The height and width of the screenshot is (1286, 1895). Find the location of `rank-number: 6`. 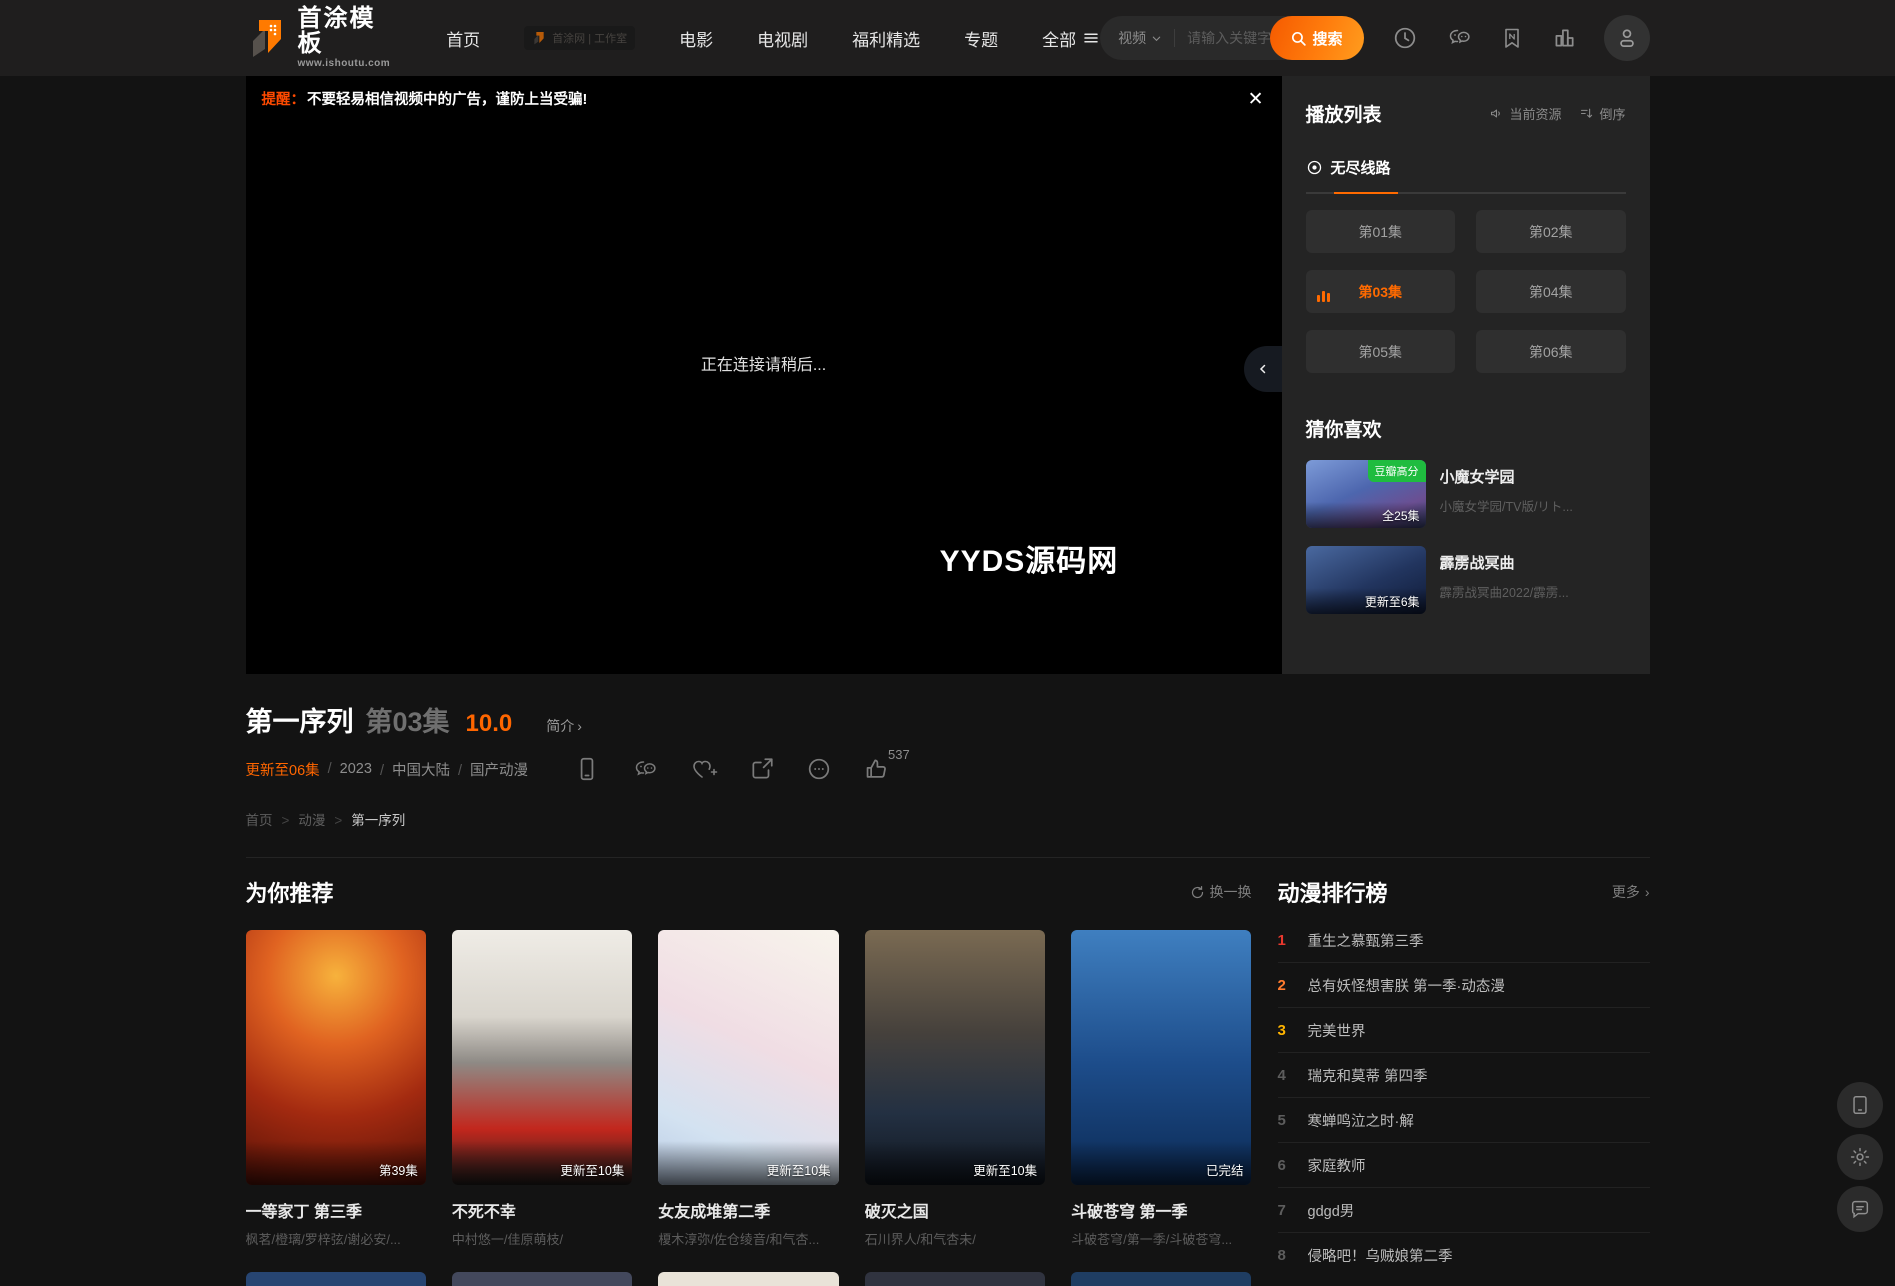

rank-number: 6 is located at coordinates (1281, 1165).